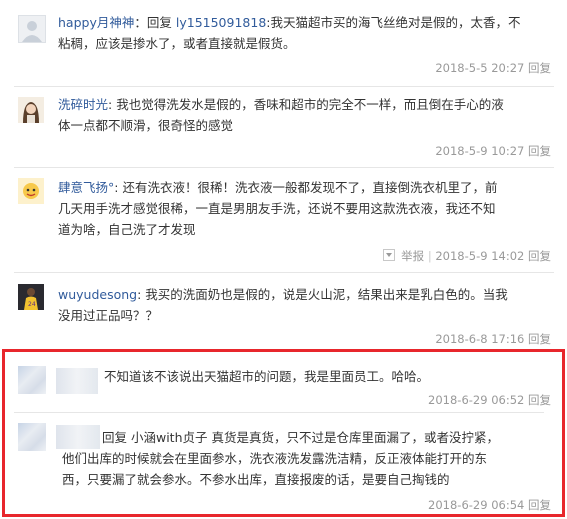 The image size is (567, 519). What do you see at coordinates (77, 381) in the screenshot?
I see `username-blurred` at bounding box center [77, 381].